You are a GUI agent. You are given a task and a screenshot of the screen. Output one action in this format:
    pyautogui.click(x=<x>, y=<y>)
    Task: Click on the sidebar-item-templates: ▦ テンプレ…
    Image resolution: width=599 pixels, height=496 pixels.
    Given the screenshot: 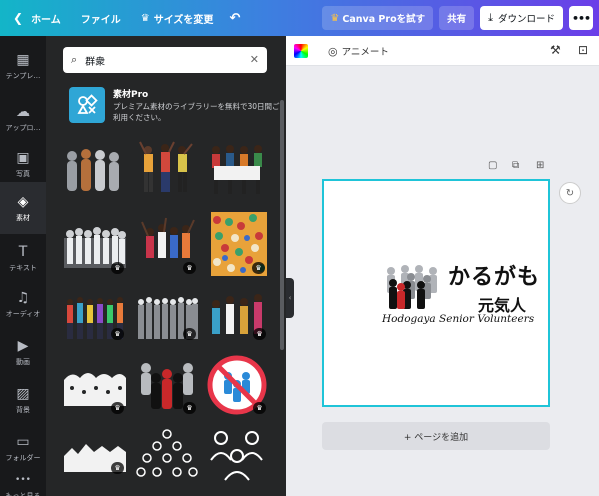 What is the action you would take?
    pyautogui.click(x=23, y=66)
    